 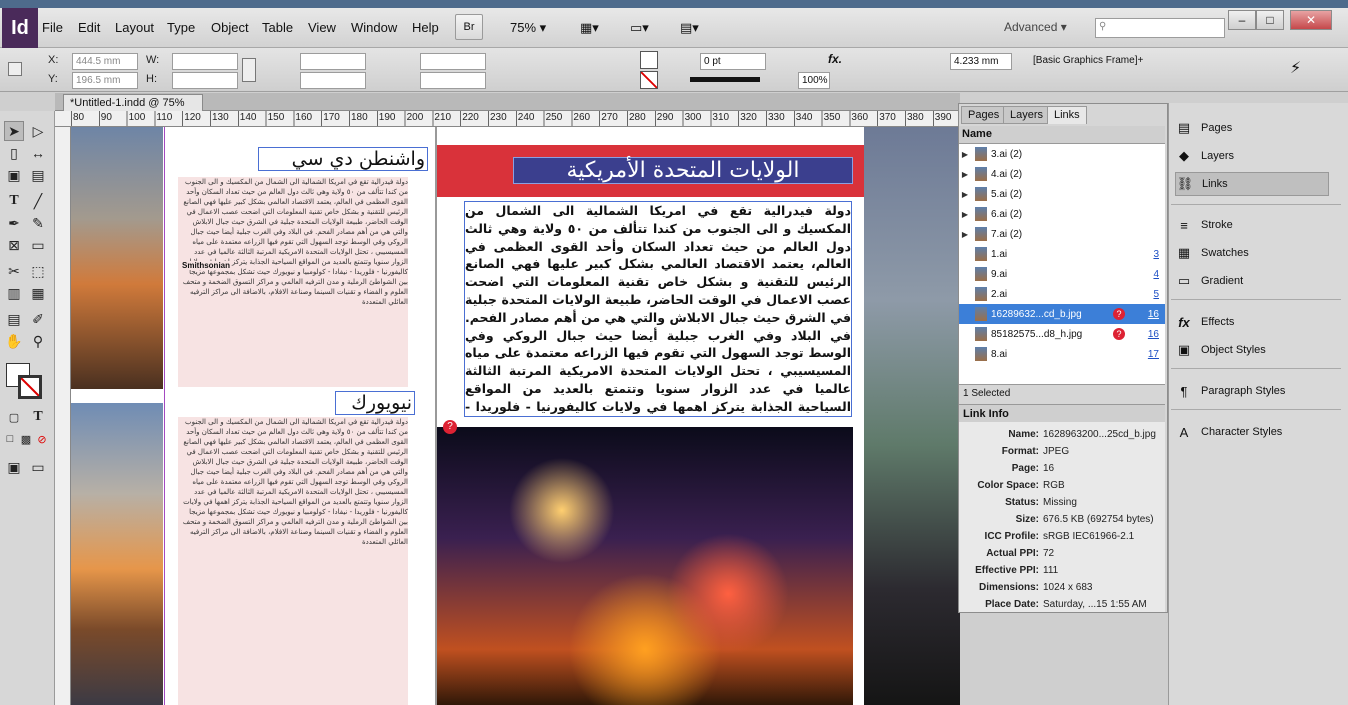 What do you see at coordinates (52, 27) in the screenshot?
I see `menu-file: File` at bounding box center [52, 27].